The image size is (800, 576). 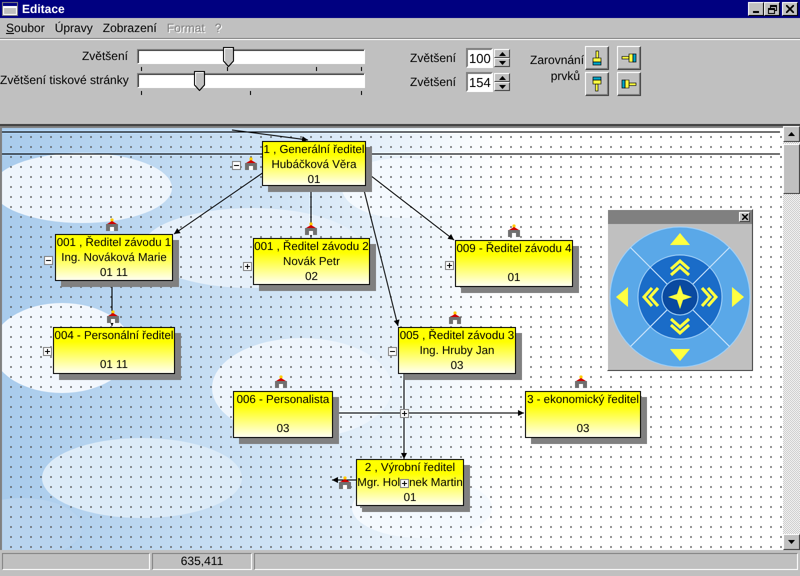 What do you see at coordinates (791, 169) in the screenshot?
I see `scroll-thumb` at bounding box center [791, 169].